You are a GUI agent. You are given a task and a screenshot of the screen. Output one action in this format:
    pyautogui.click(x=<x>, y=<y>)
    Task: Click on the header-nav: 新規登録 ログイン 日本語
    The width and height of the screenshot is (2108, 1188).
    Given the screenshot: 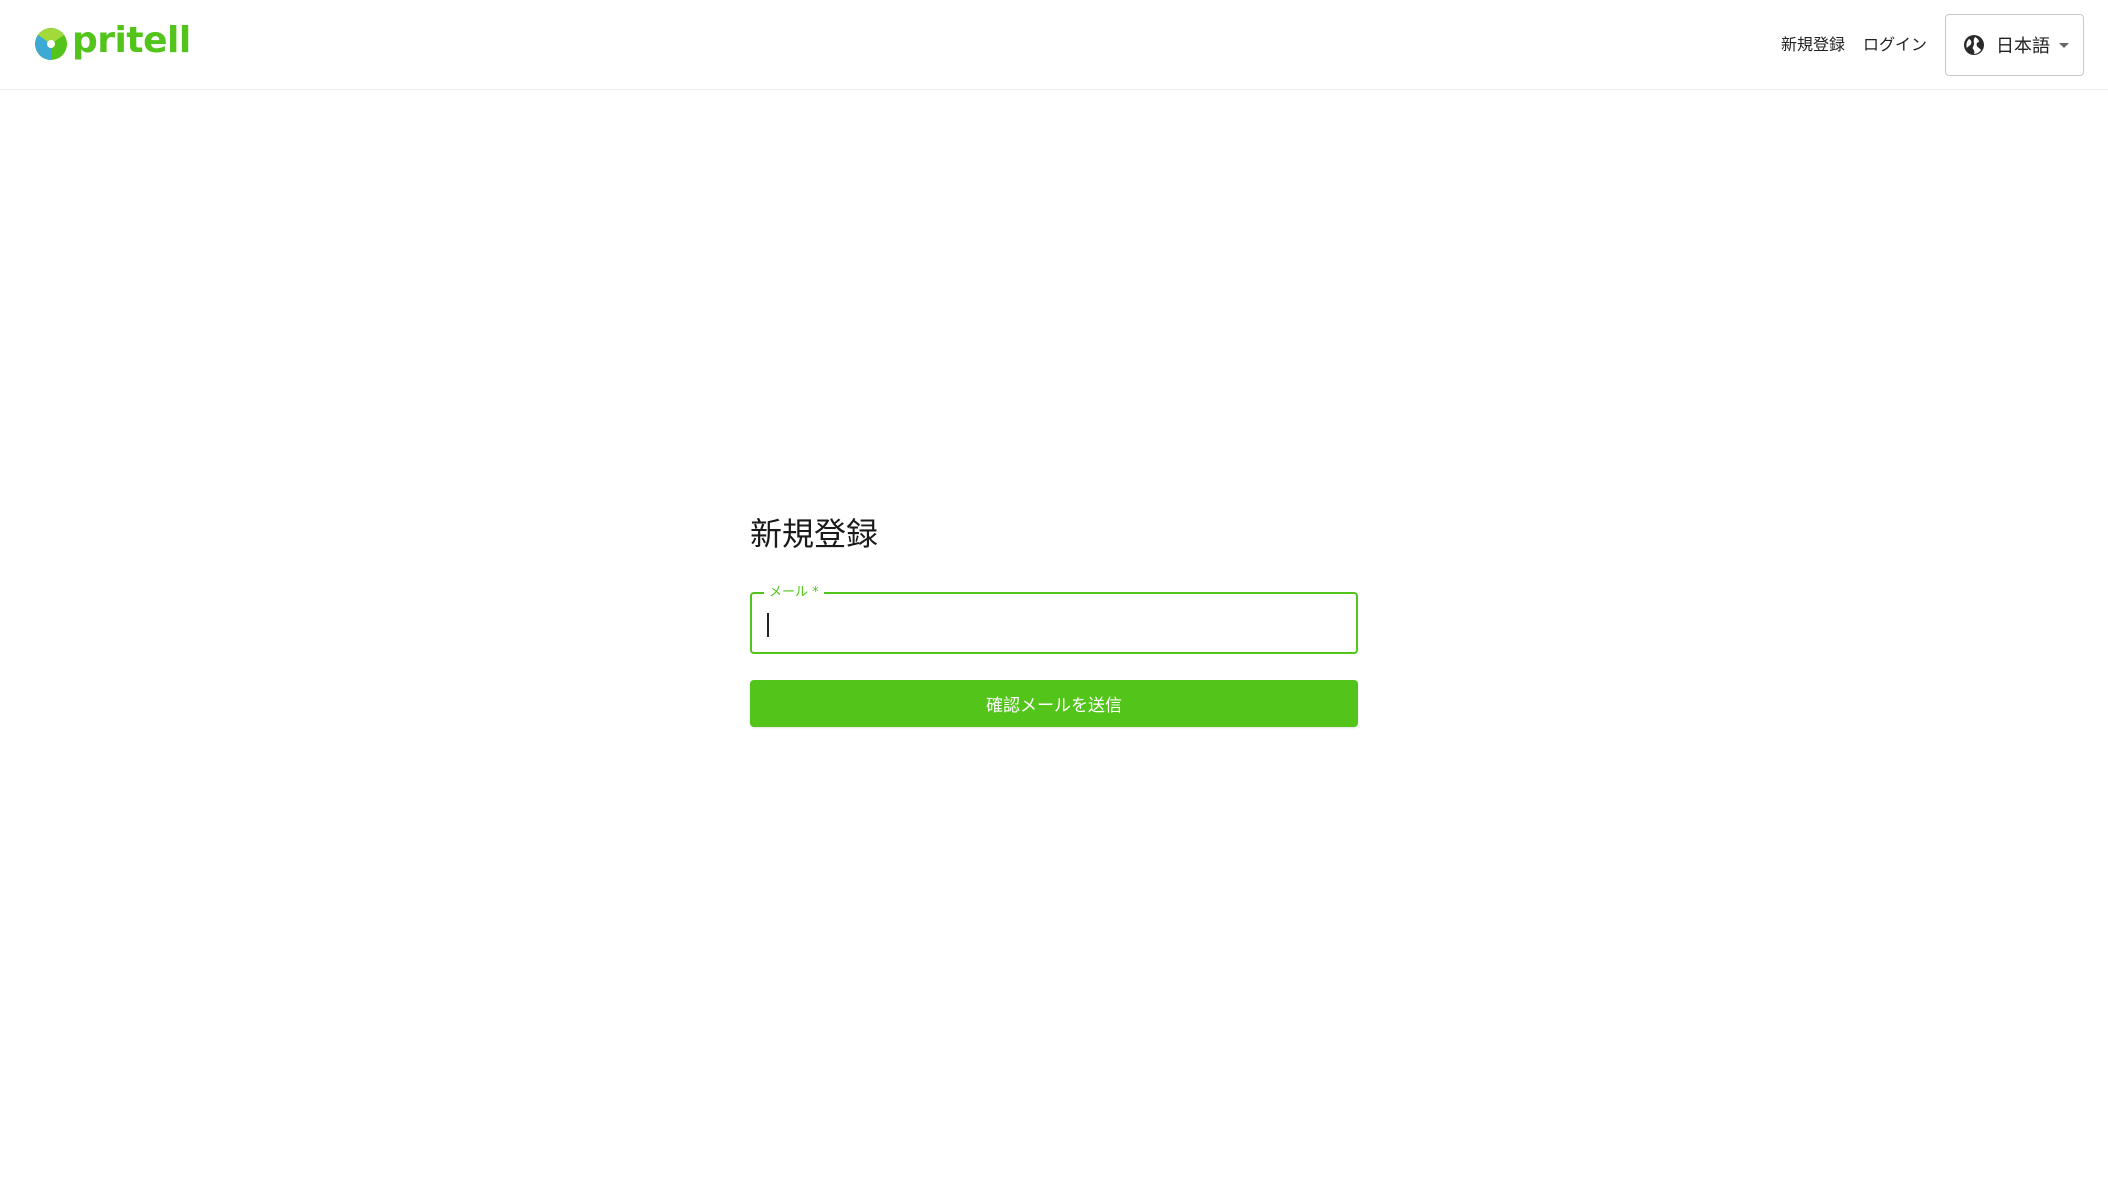 What is the action you would take?
    pyautogui.click(x=1944, y=45)
    